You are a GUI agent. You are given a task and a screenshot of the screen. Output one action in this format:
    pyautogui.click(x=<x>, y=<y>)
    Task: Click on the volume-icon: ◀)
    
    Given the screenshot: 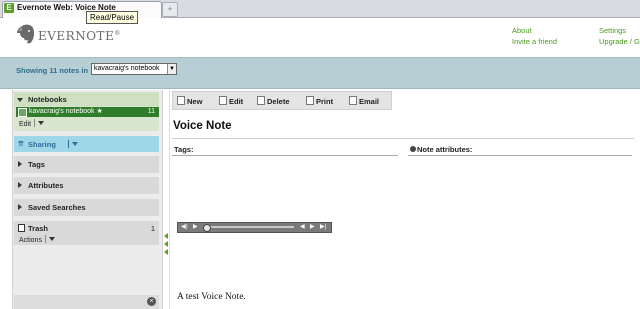 What is the action you would take?
    pyautogui.click(x=184, y=227)
    